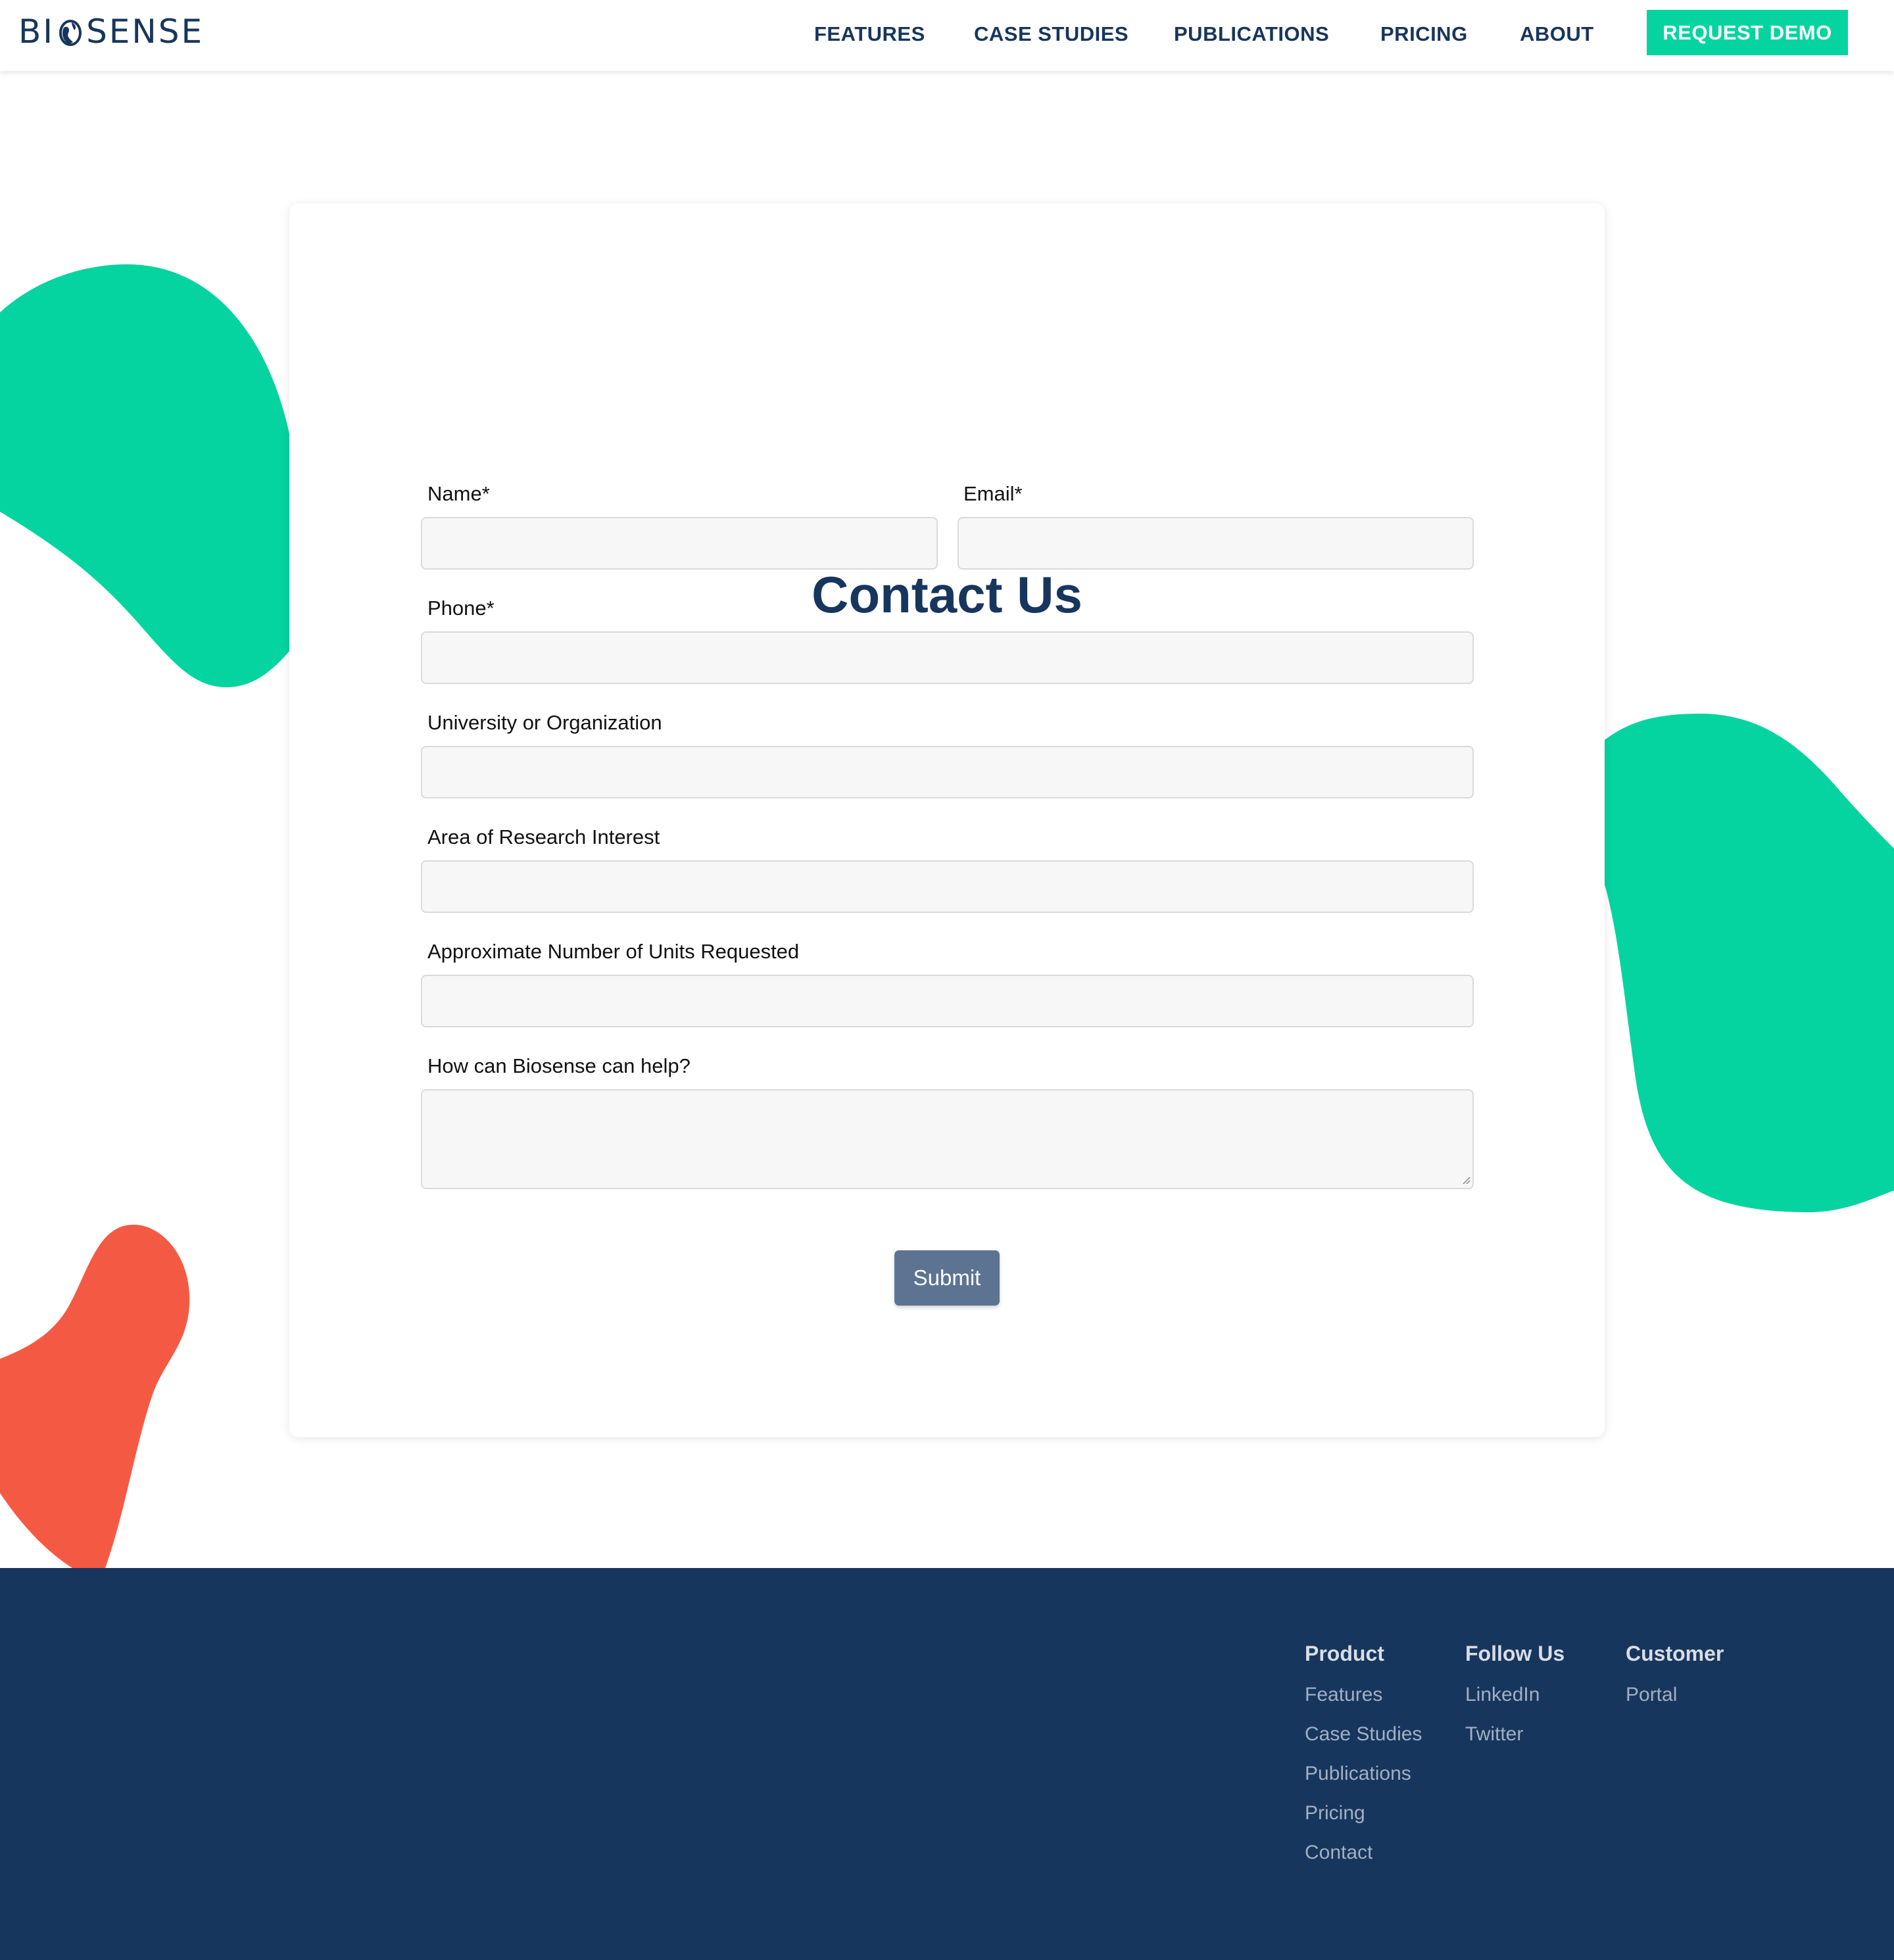 This screenshot has height=1960, width=1894. I want to click on help-label: How can Biosense can help?, so click(559, 1065).